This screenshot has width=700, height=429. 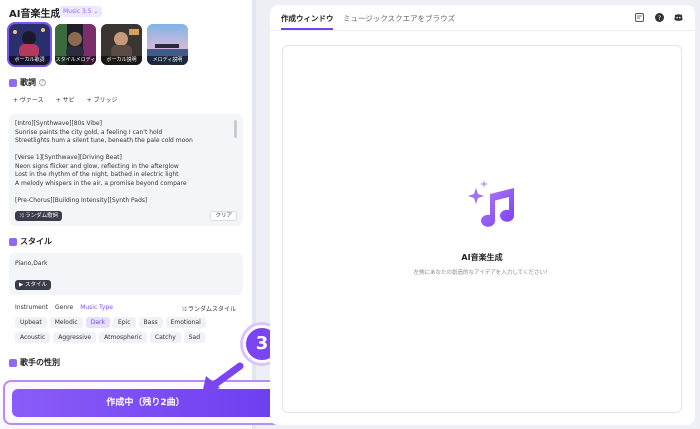 What do you see at coordinates (31, 307) in the screenshot?
I see `tab-instrument: Instrument` at bounding box center [31, 307].